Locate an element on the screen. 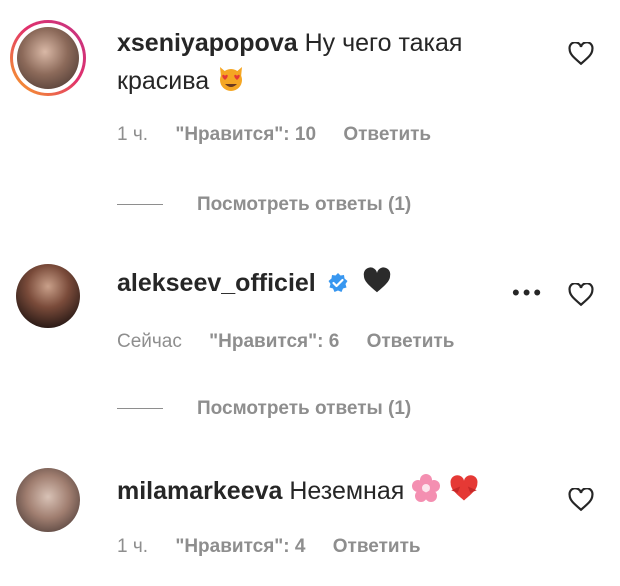 This screenshot has height=586, width=620. comment-text: Ну чего такая is located at coordinates (383, 43).